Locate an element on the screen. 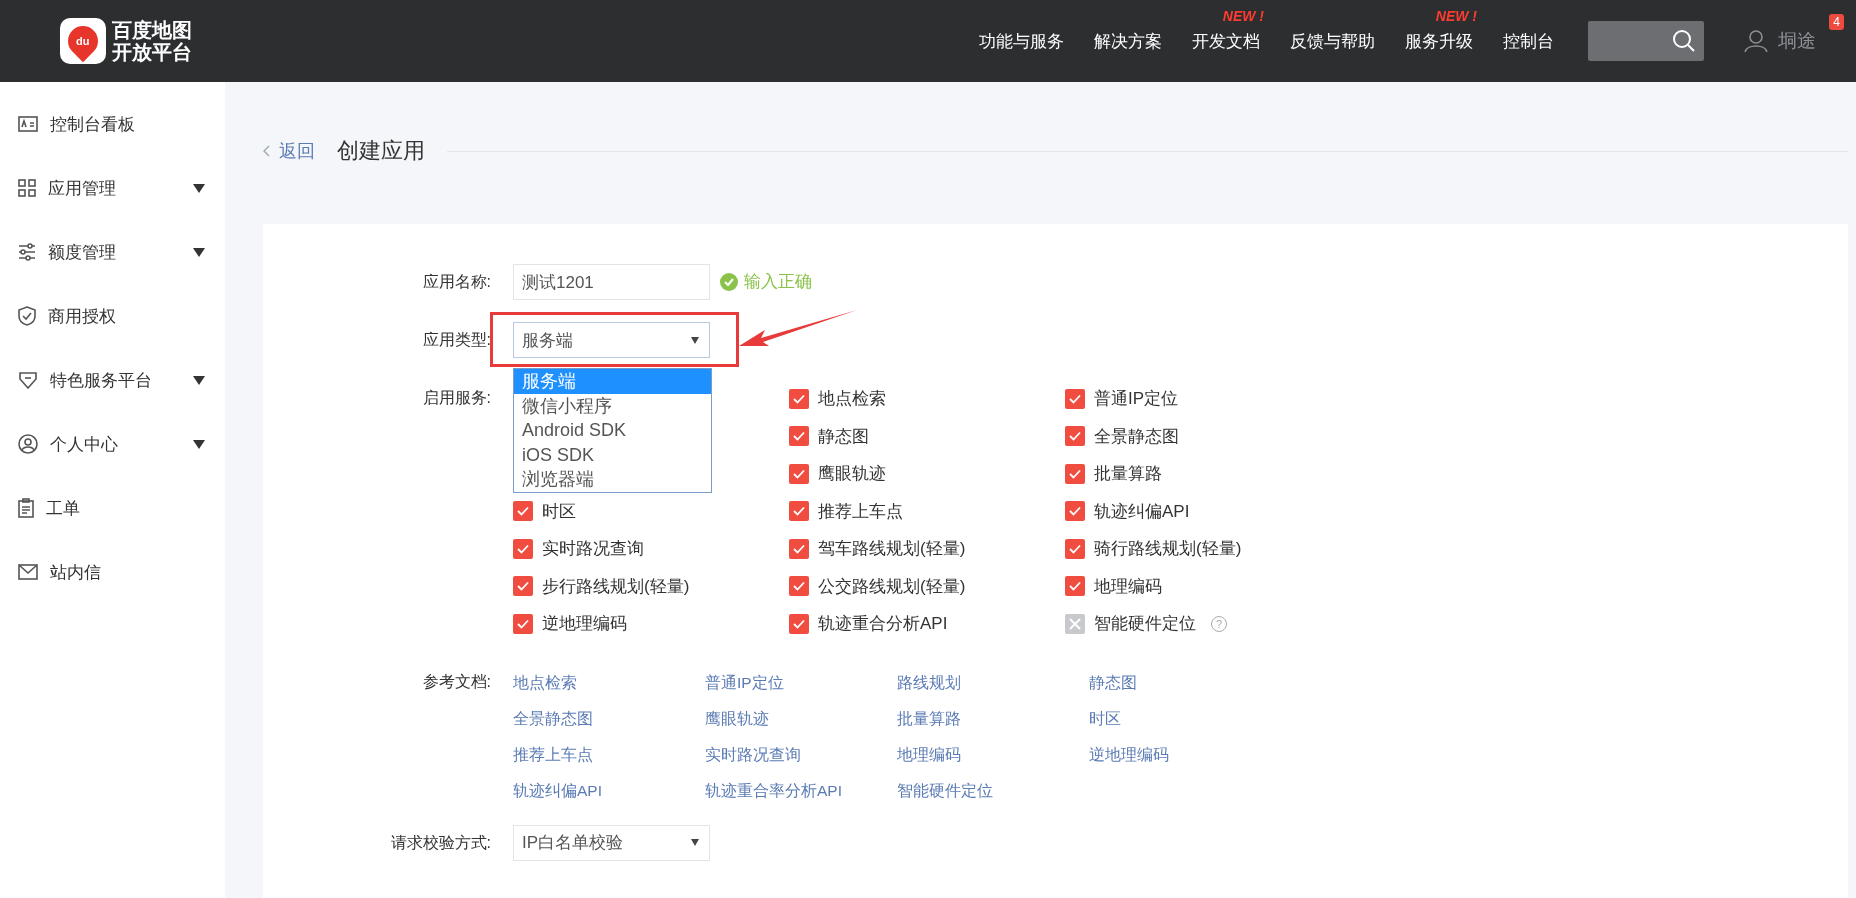  sidebar-item: 个人中心 is located at coordinates (112, 444).